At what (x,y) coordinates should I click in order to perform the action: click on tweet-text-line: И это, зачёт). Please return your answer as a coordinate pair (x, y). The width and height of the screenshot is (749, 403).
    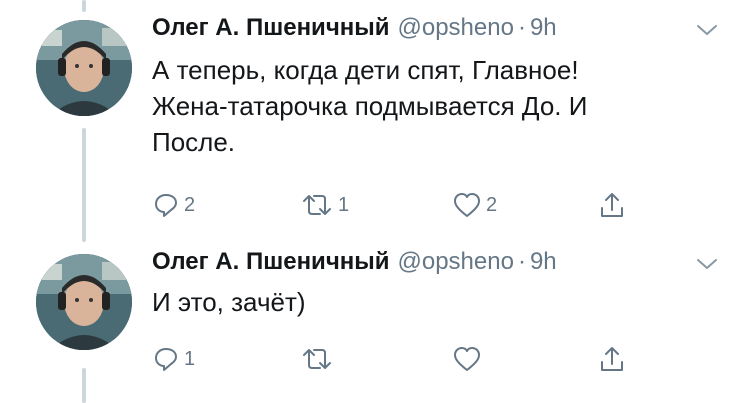
    Looking at the image, I should click on (229, 302).